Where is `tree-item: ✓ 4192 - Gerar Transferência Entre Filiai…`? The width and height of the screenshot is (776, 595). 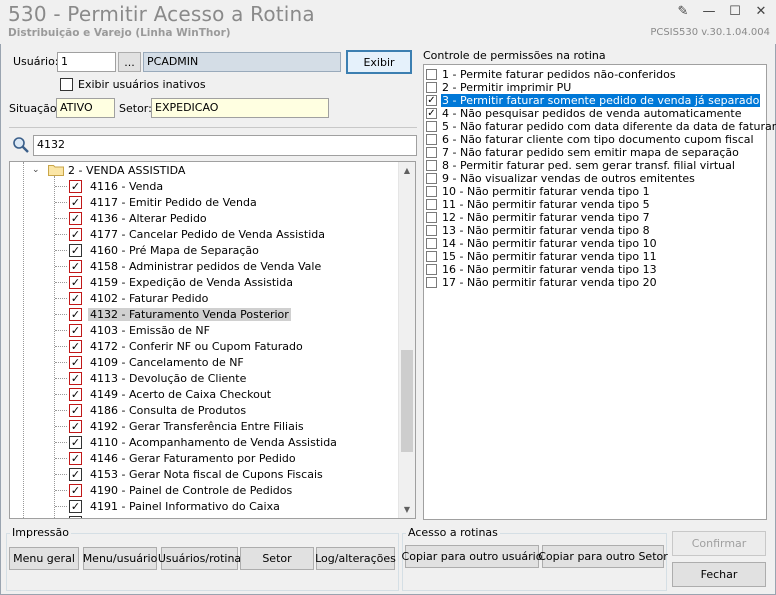
tree-item: ✓ 4192 - Gerar Transferência Entre Filiai… is located at coordinates (187, 426).